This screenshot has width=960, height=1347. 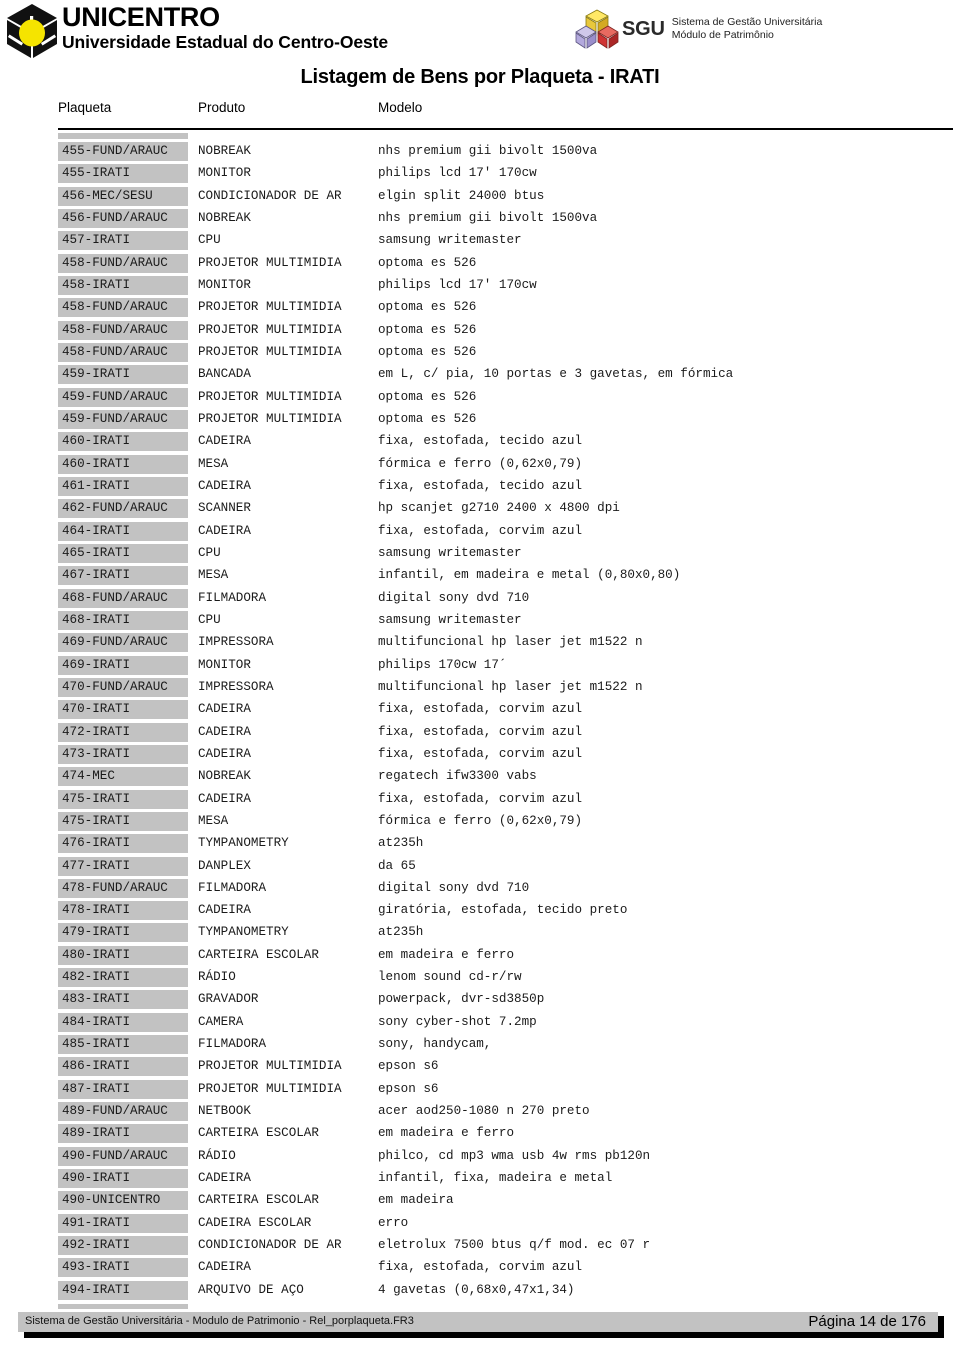 I want to click on table-row: 483-IRATI GRAVADOR powerpack, dvr-sd3850p, so click(x=480, y=1001).